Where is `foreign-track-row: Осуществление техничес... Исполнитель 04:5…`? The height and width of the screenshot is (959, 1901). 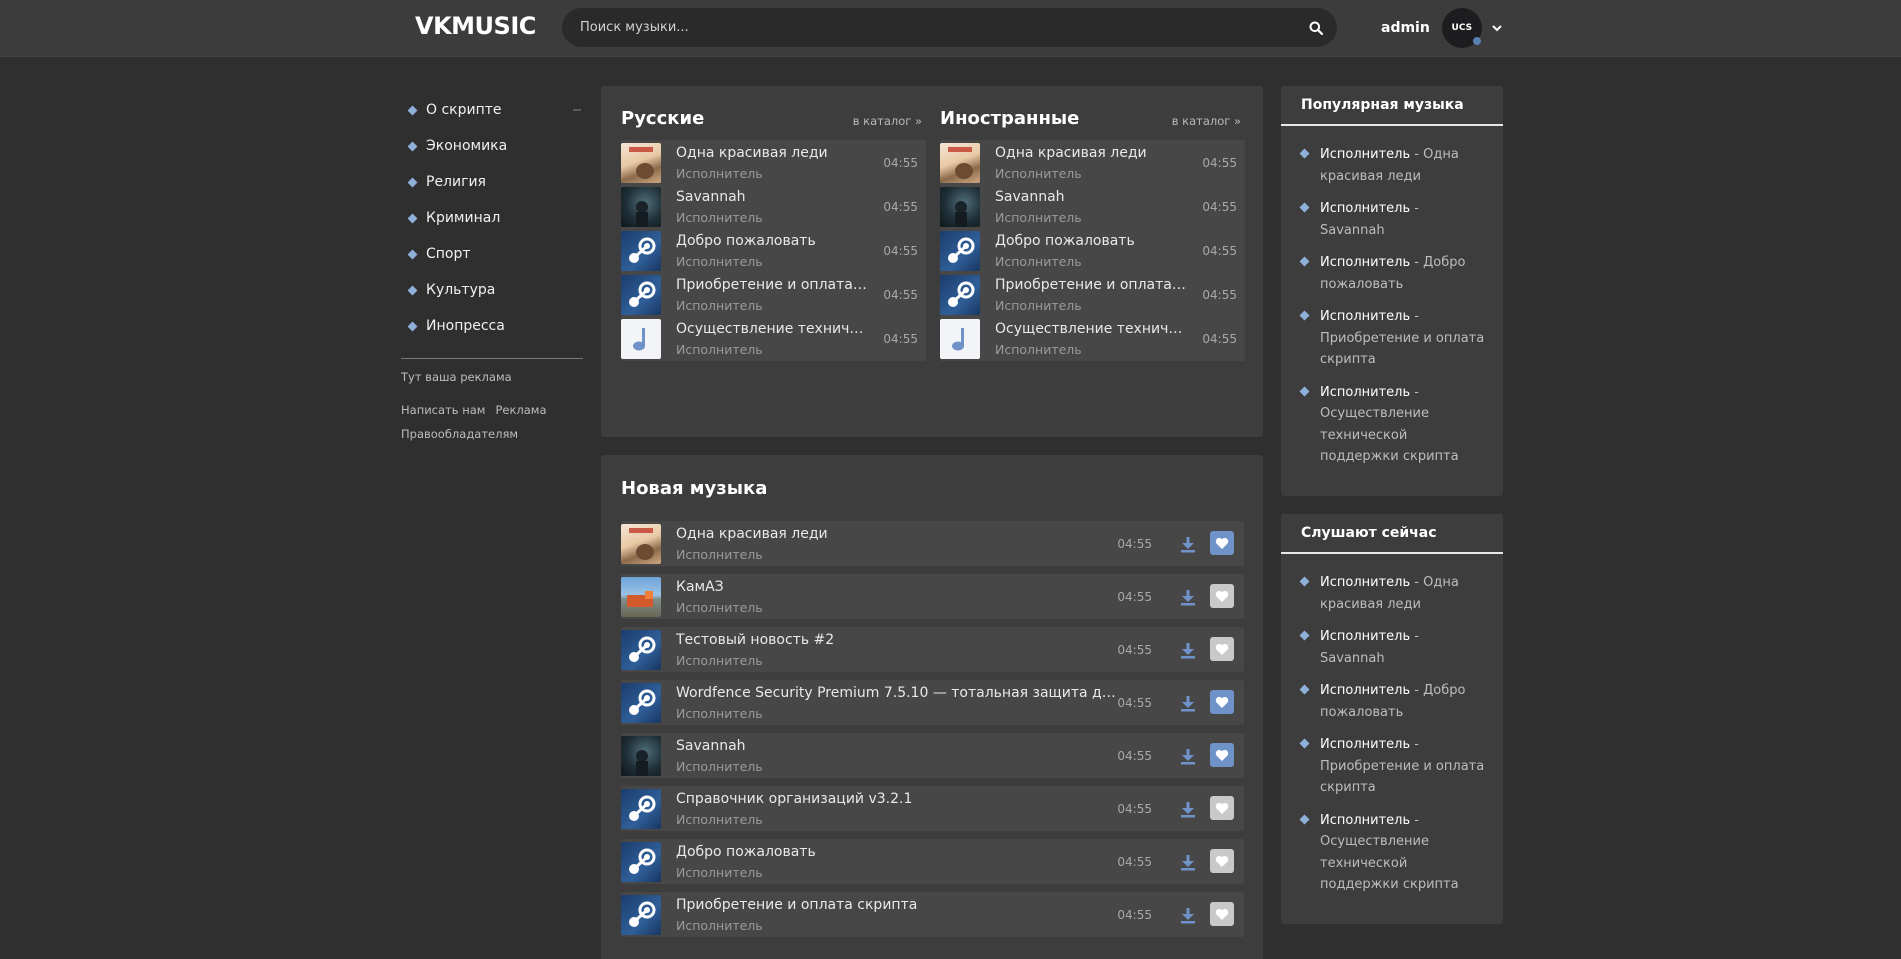 foreign-track-row: Осуществление техничес... Исполнитель 04:5… is located at coordinates (1092, 338).